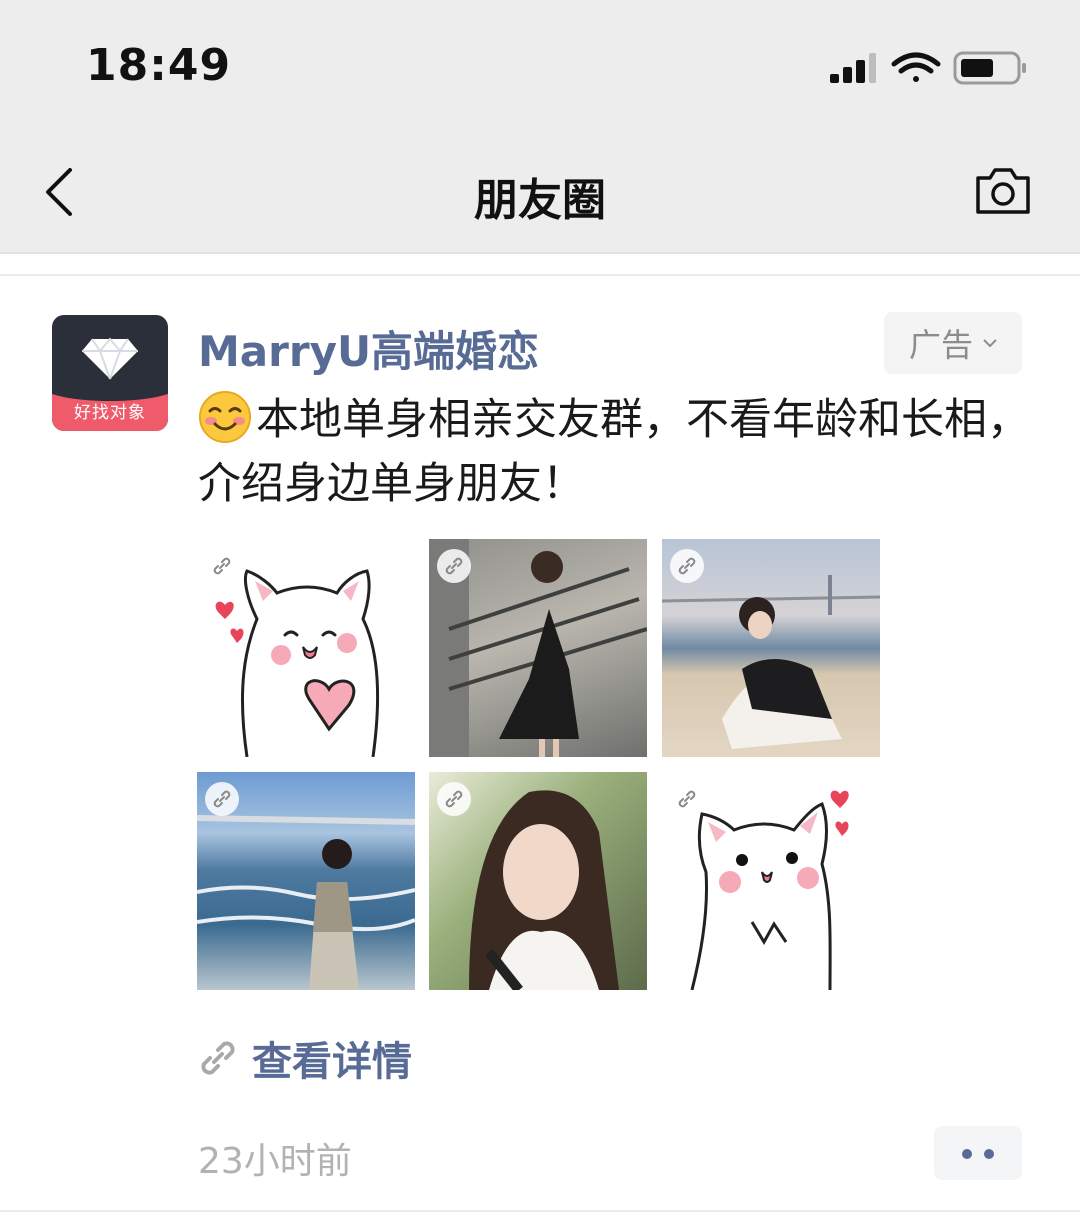  Describe the element at coordinates (159, 65) in the screenshot. I see `status-time: 18:49` at that location.